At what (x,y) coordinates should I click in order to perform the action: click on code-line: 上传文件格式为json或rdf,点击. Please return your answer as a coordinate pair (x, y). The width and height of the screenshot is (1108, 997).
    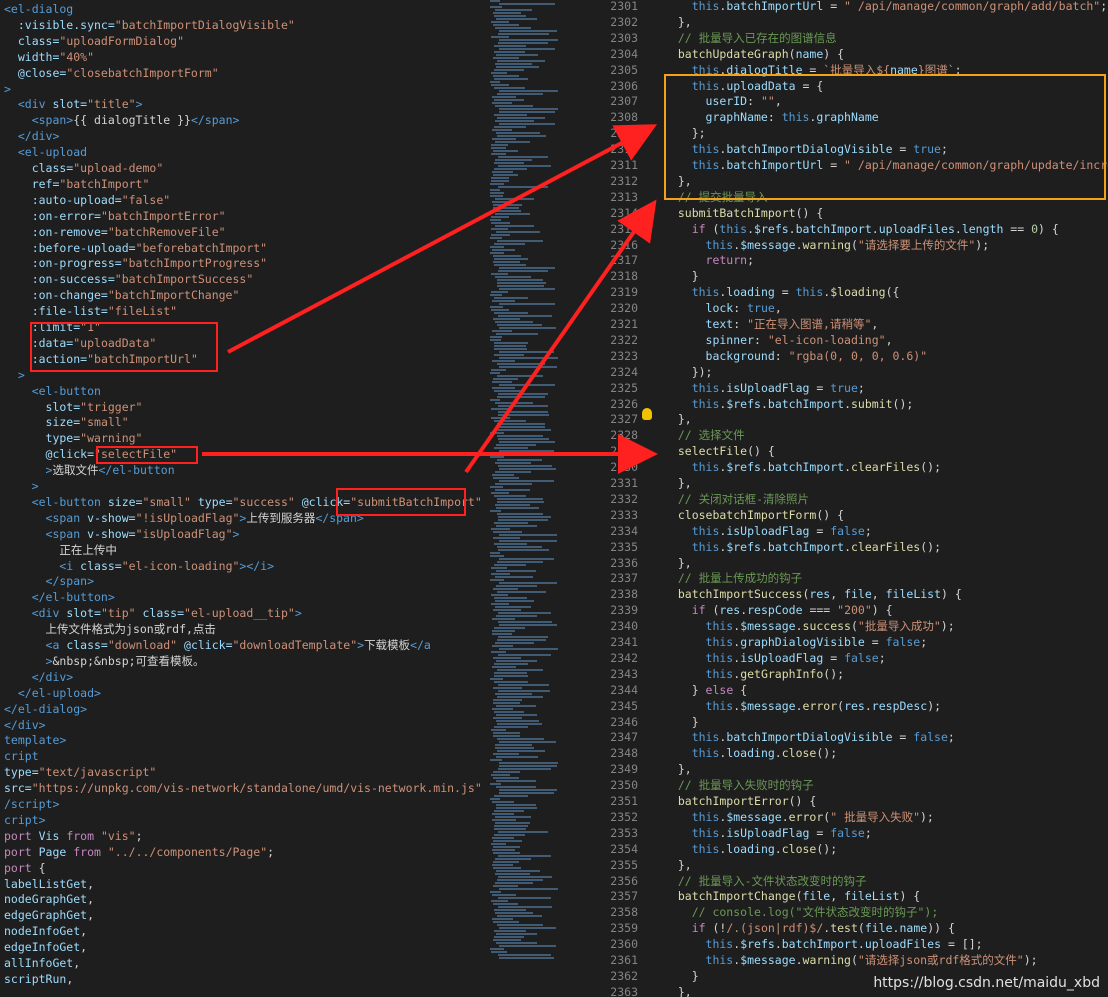
    Looking at the image, I should click on (110, 629).